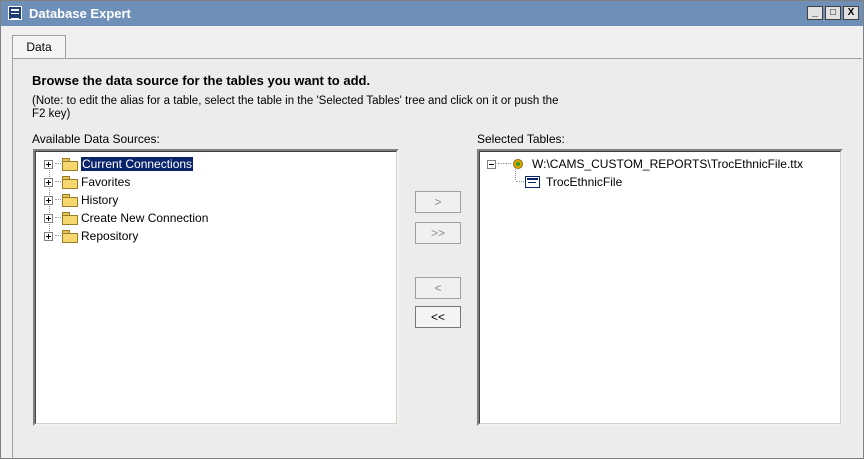 Image resolution: width=864 pixels, height=459 pixels. Describe the element at coordinates (432, 13) in the screenshot. I see `title-bar: Database Expert _ □ X` at that location.